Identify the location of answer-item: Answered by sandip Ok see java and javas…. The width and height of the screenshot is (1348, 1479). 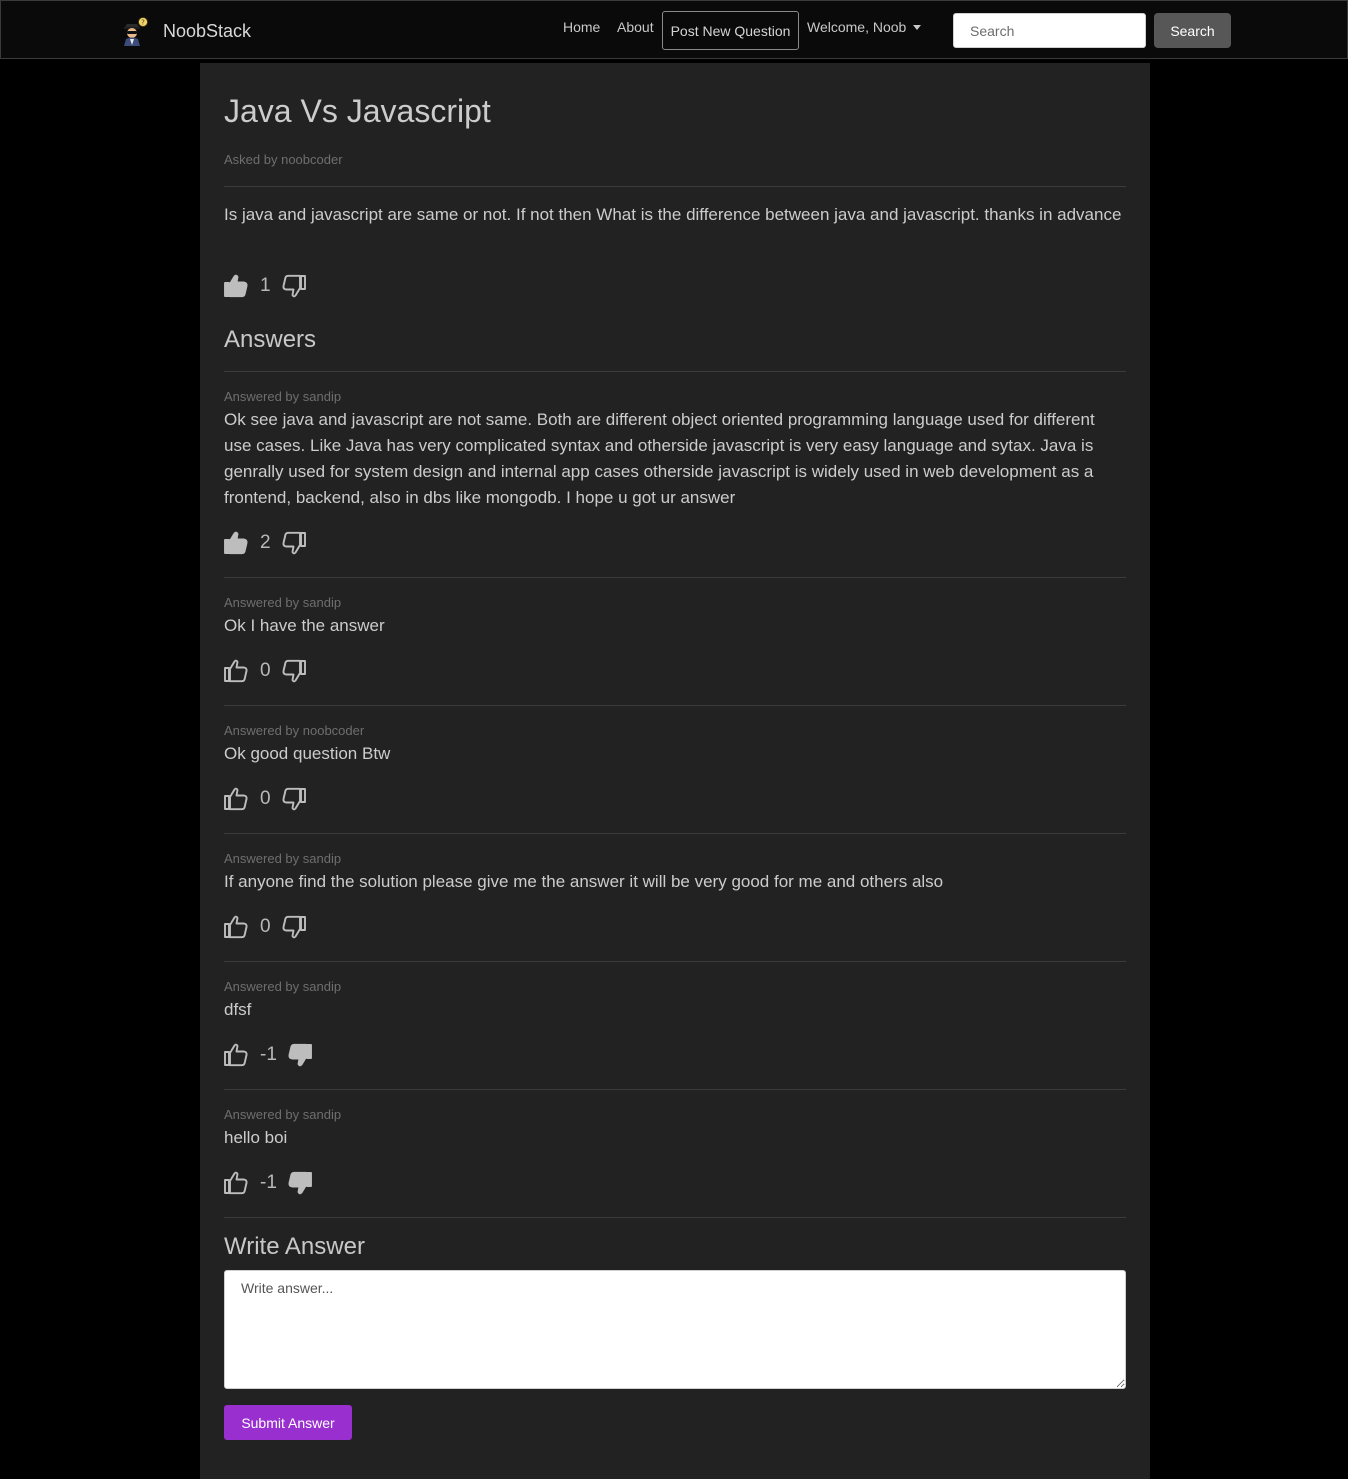
(675, 450).